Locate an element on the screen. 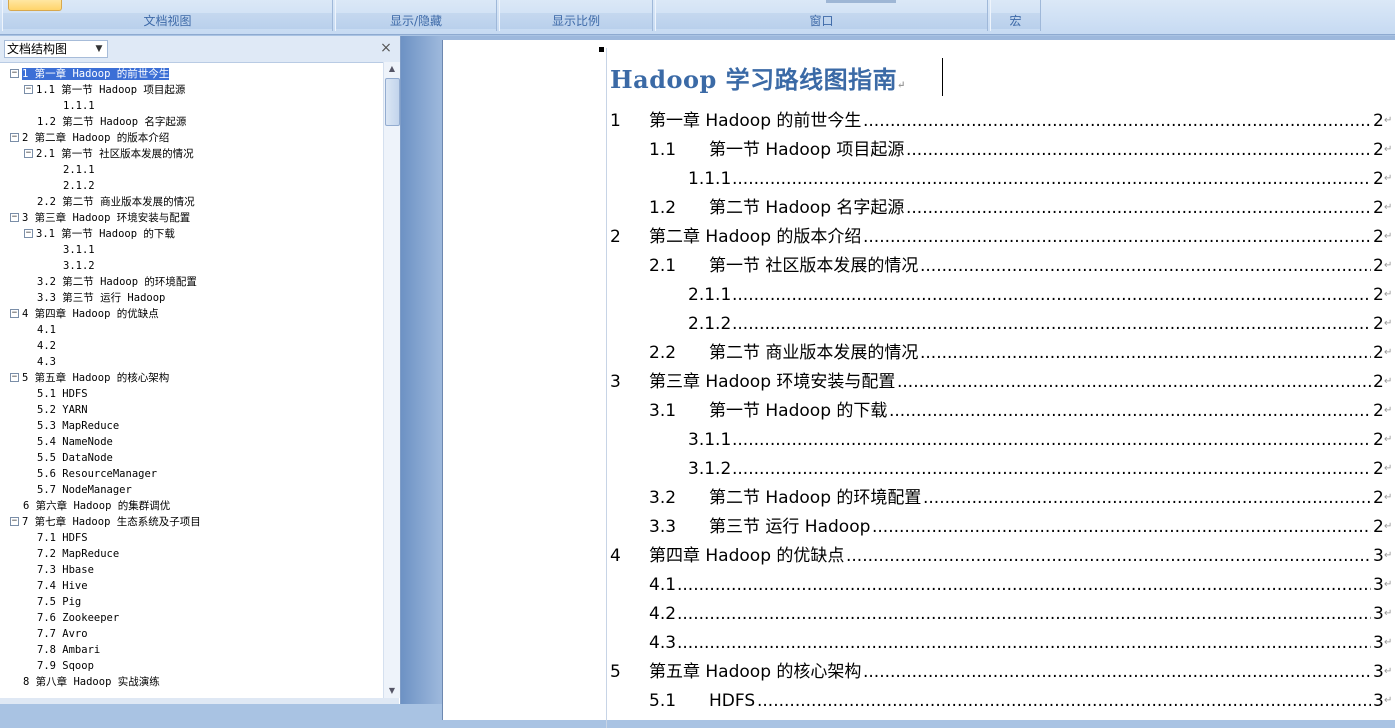 This screenshot has height=728, width=1395. tree-item: −1.1 第一节 Hadoop 项目起源 is located at coordinates (104, 90).